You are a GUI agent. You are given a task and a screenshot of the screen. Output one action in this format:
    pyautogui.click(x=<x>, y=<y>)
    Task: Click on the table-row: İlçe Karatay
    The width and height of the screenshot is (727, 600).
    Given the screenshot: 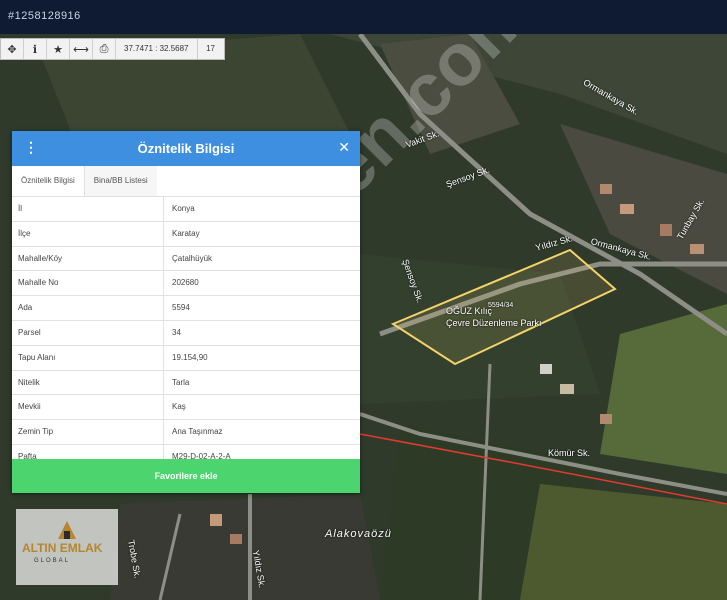 What is the action you would take?
    pyautogui.click(x=186, y=234)
    